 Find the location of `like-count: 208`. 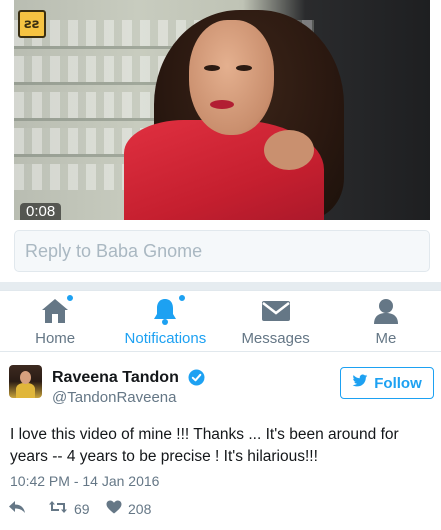

like-count: 208 is located at coordinates (140, 508).